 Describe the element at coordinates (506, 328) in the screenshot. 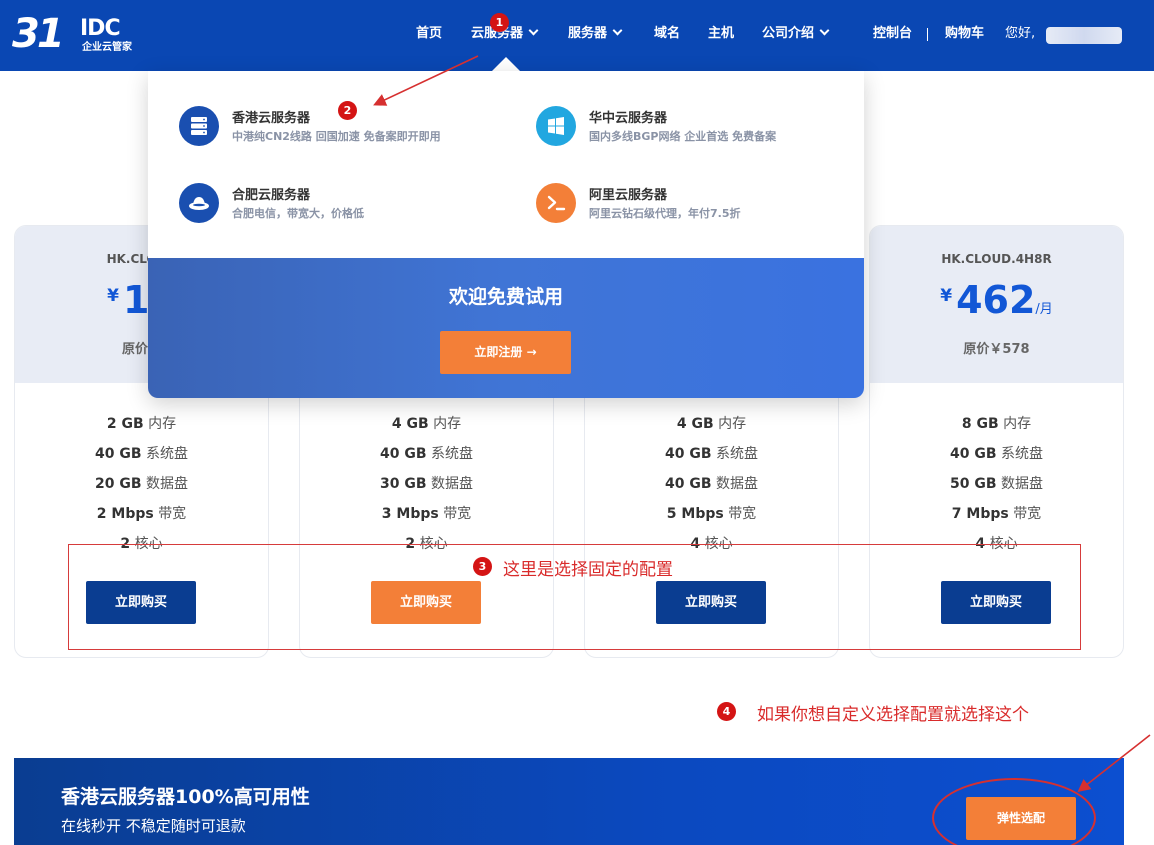

I see `free-trial-promo: 欢迎免费试用 立即注册 →` at that location.